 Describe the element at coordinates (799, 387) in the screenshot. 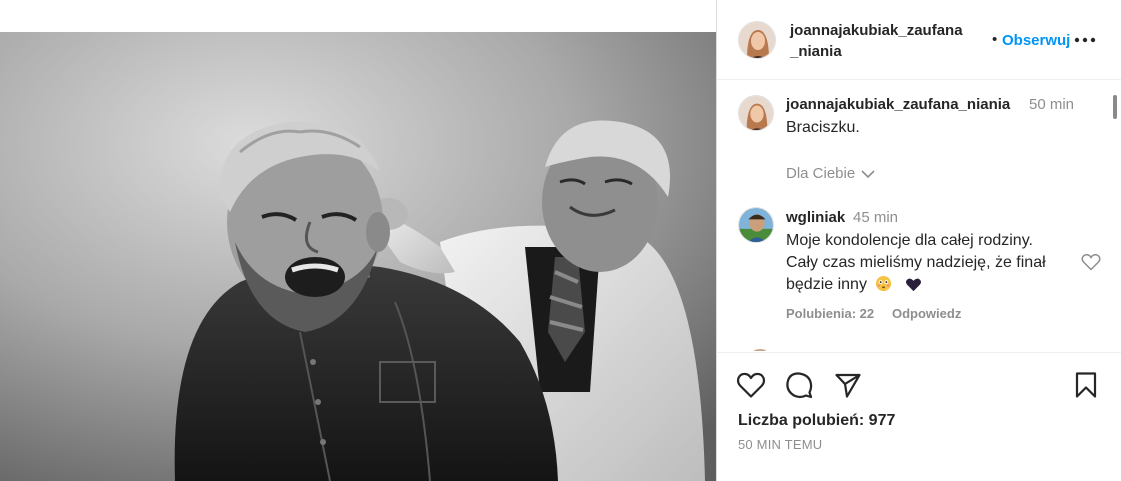

I see `comment-icon` at that location.